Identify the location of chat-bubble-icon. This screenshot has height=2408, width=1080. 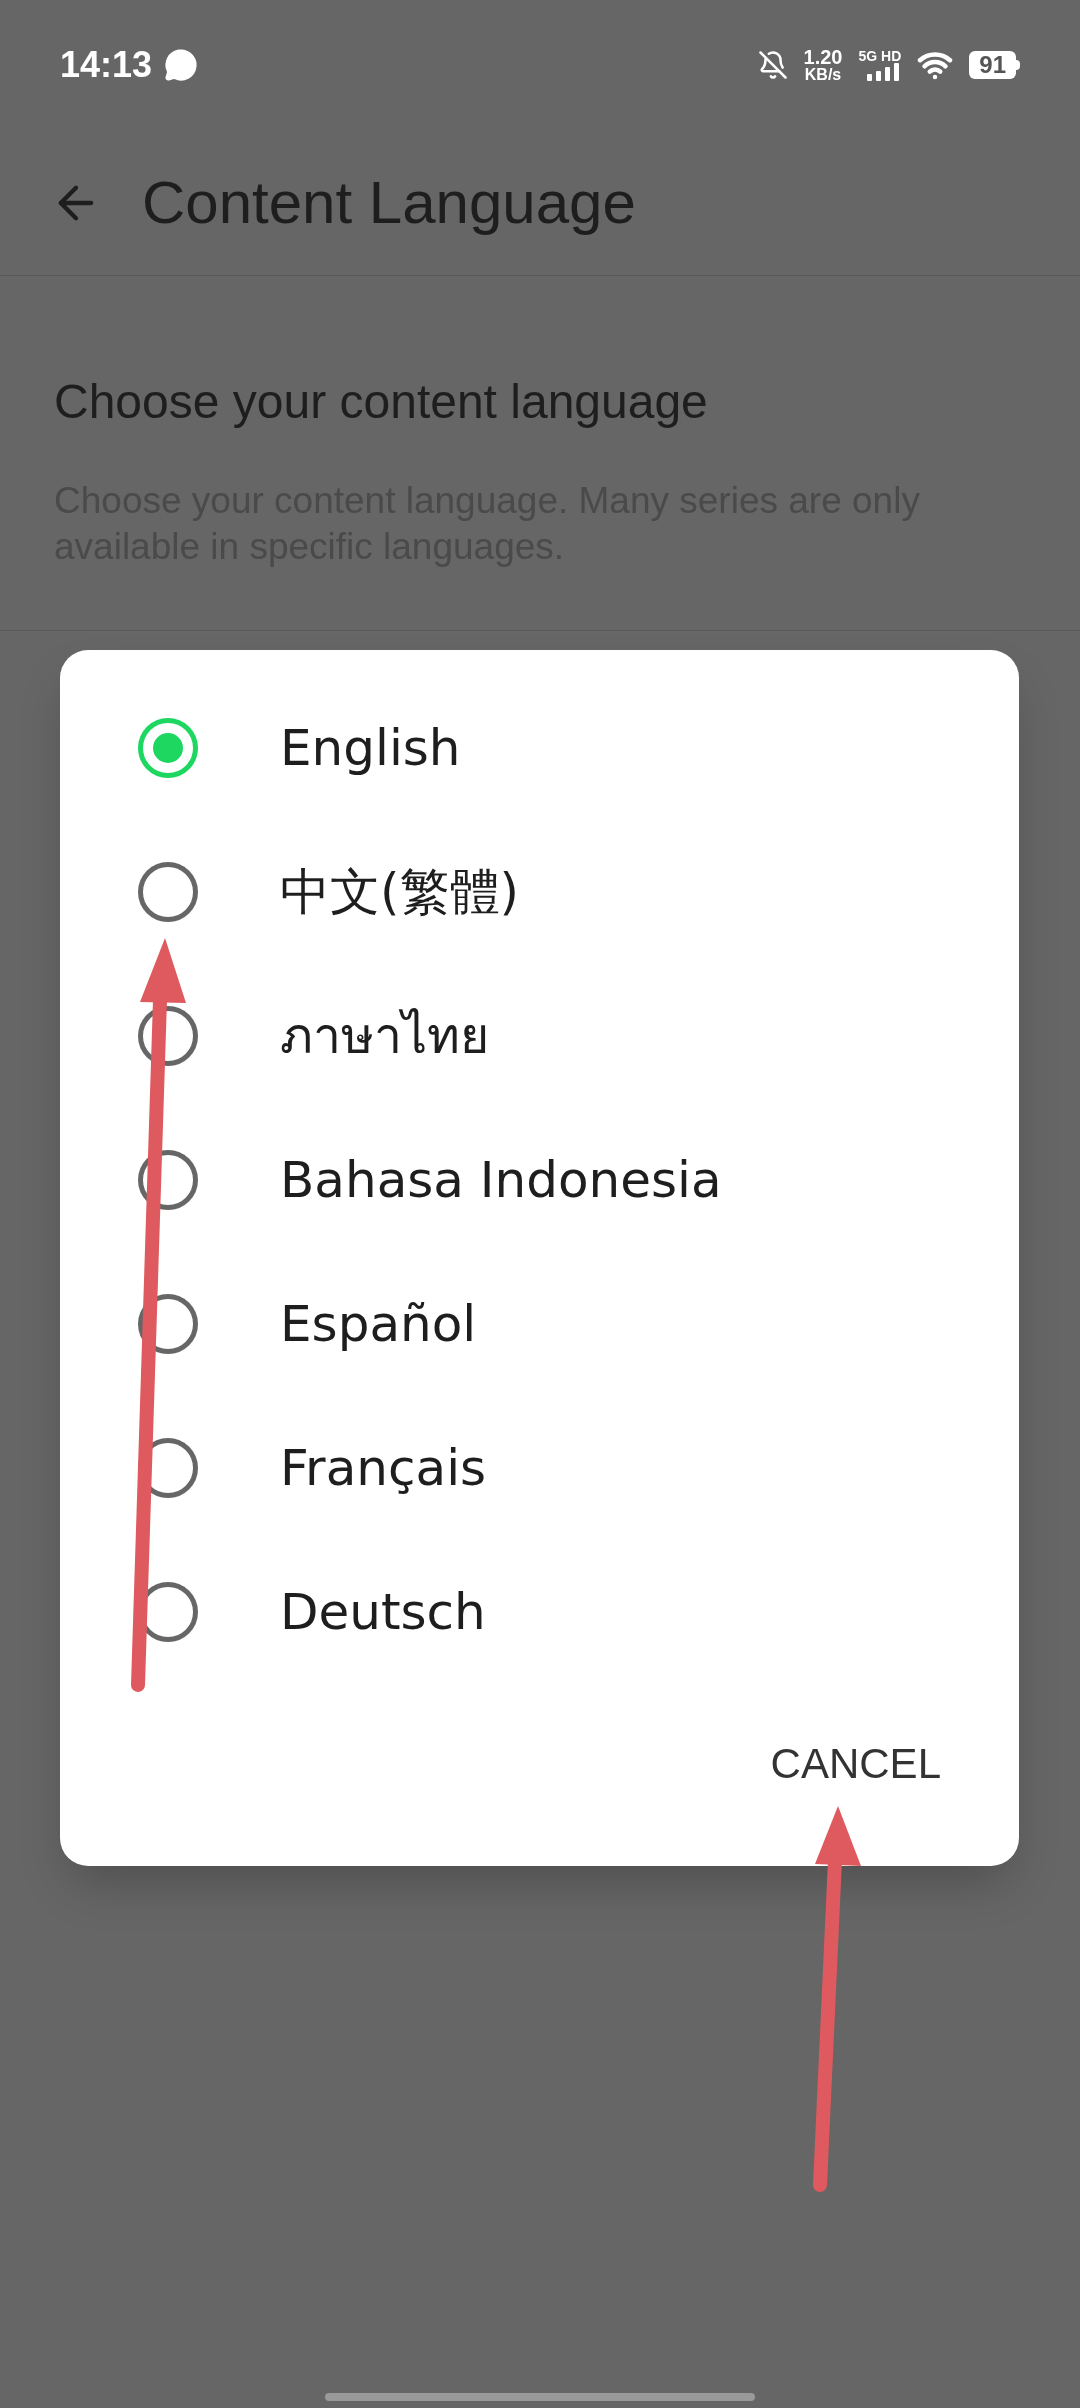
(181, 65).